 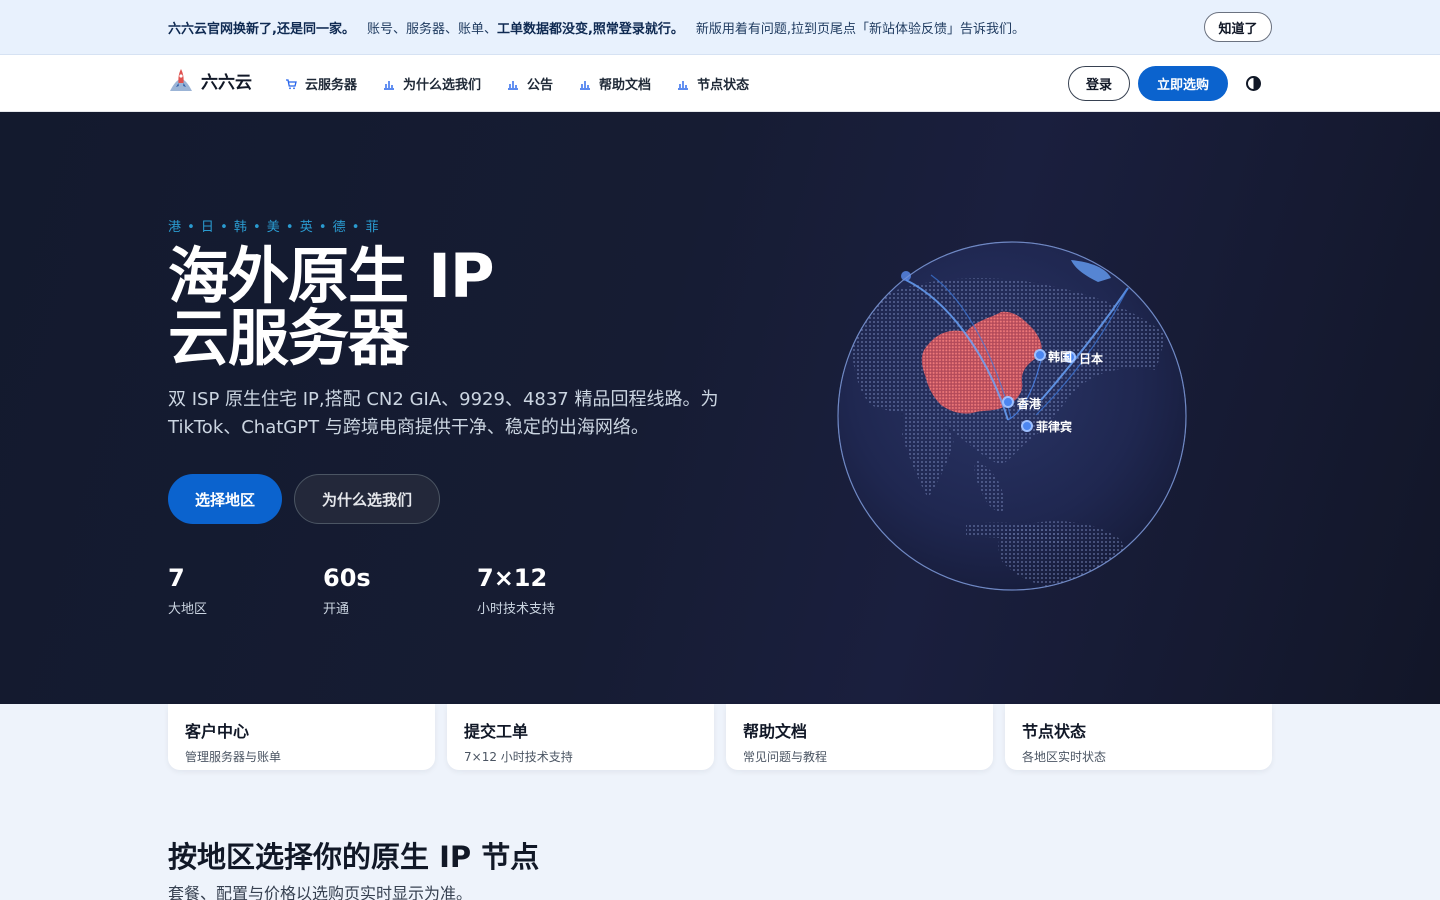 What do you see at coordinates (1253, 83) in the screenshot?
I see `theme-toggle-icon` at bounding box center [1253, 83].